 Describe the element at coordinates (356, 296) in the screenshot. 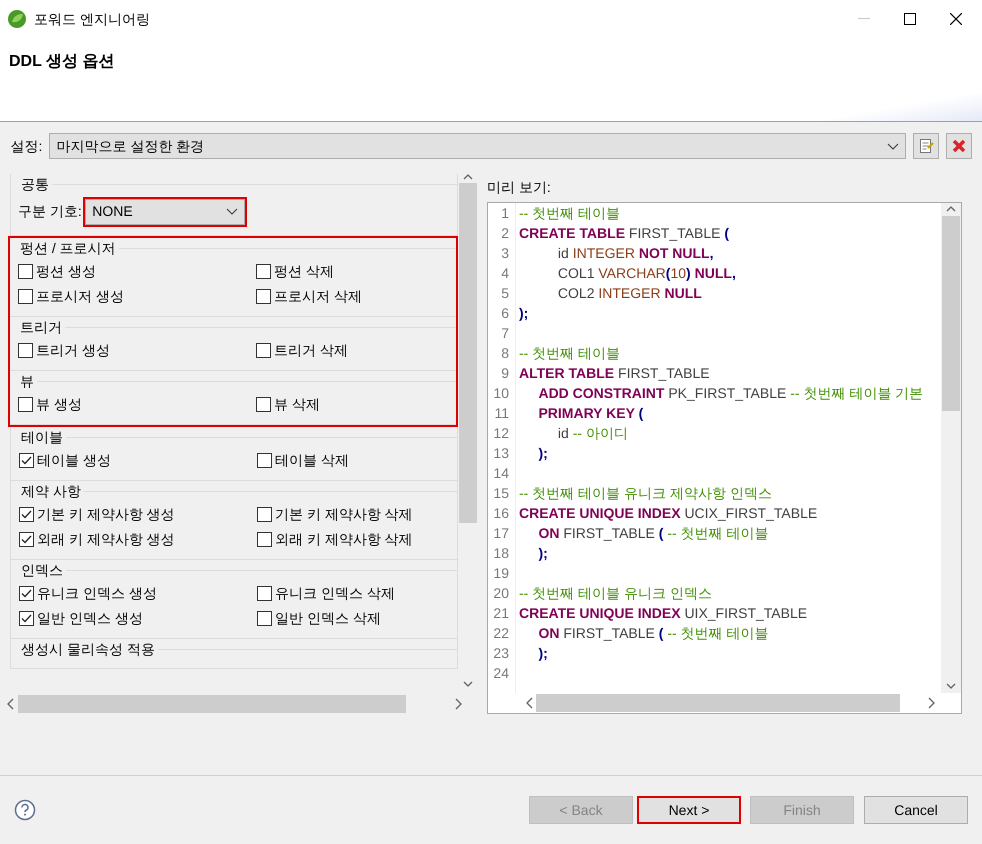

I see `checkbox-option: 프로시저 삭제` at that location.